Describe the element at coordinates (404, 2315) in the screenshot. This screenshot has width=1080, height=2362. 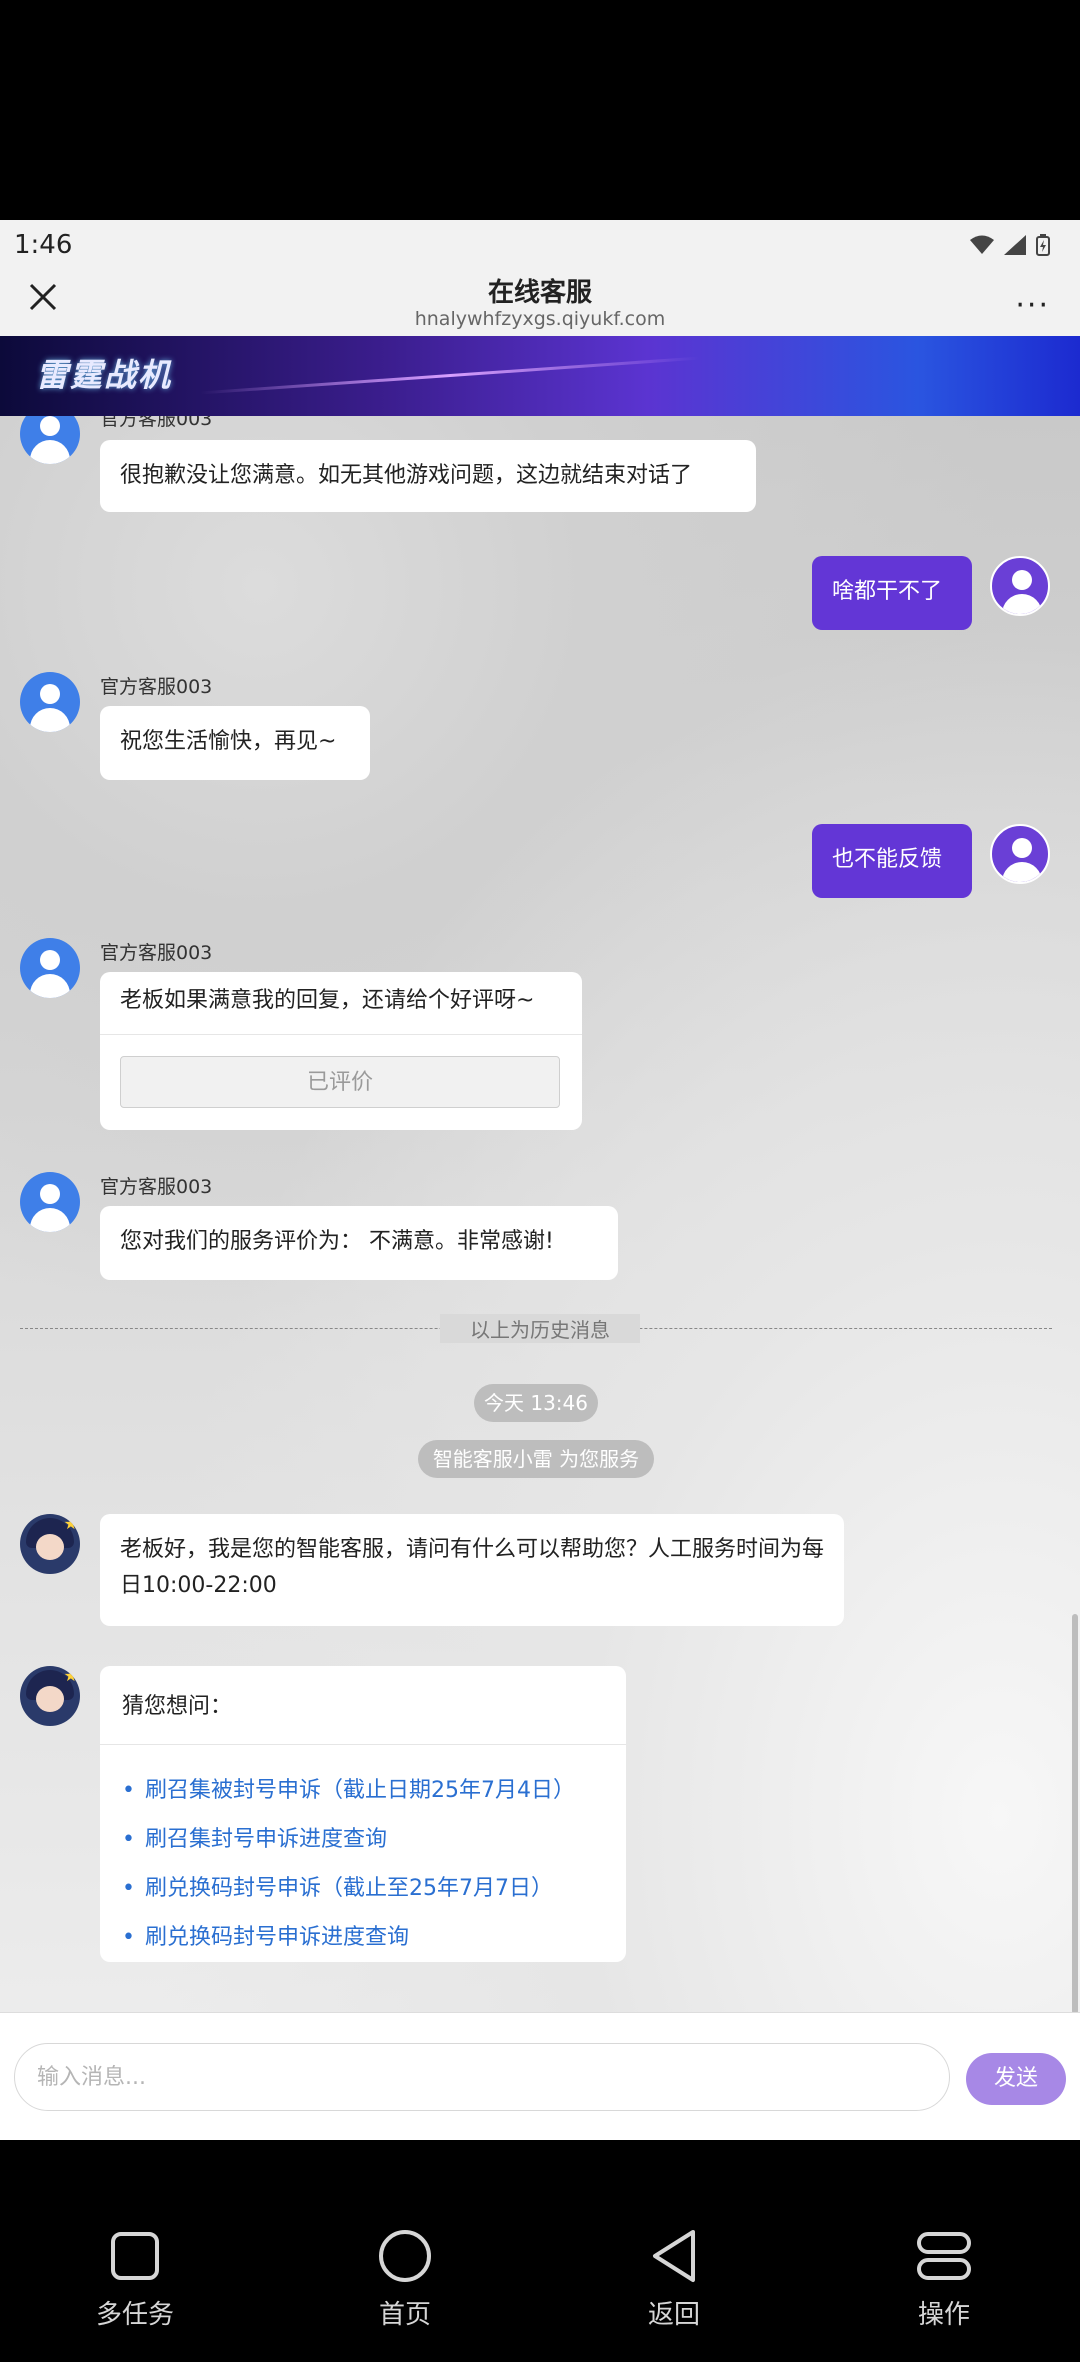
I see `home-label: 首页` at that location.